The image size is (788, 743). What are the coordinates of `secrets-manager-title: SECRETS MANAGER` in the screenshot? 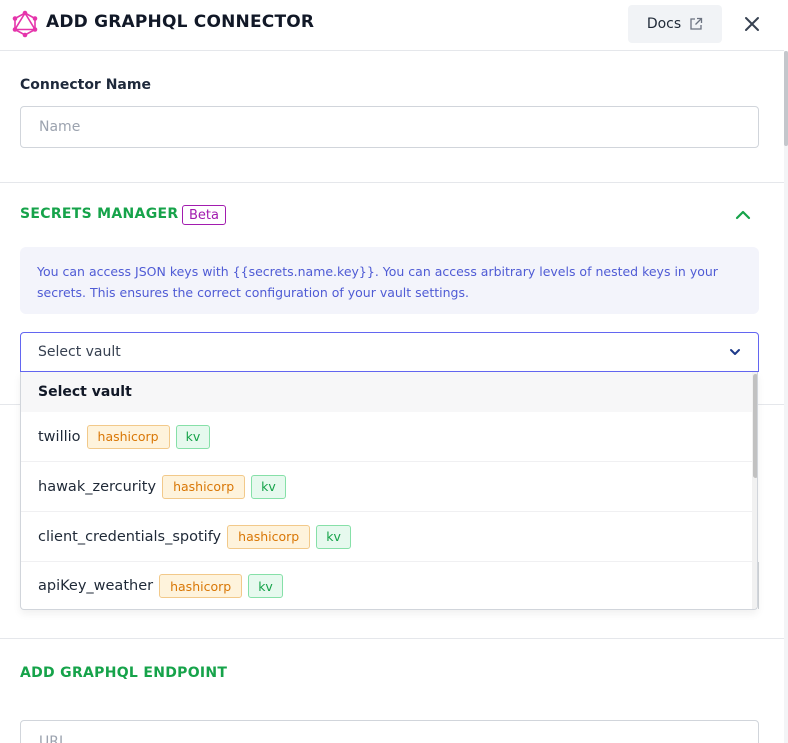 It's located at (99, 214).